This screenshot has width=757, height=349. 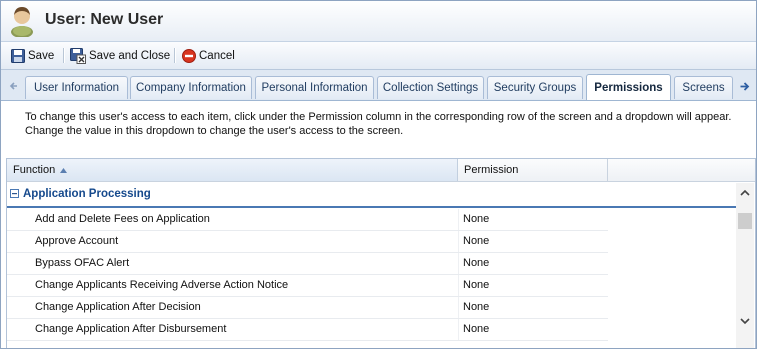 I want to click on function-cell: Change Application After Disbursement, so click(x=131, y=329).